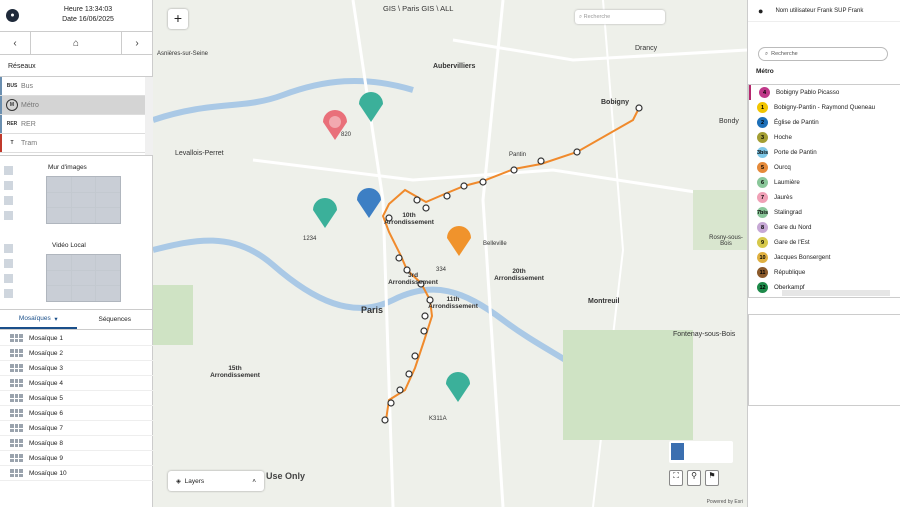  Describe the element at coordinates (34, 318) in the screenshot. I see `tab-label: Mosaïques` at that location.